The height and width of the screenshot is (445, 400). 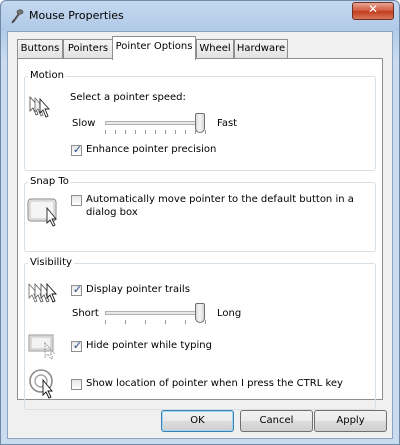 I want to click on hide-pointer-label: Hide pointer while typing, so click(x=149, y=345).